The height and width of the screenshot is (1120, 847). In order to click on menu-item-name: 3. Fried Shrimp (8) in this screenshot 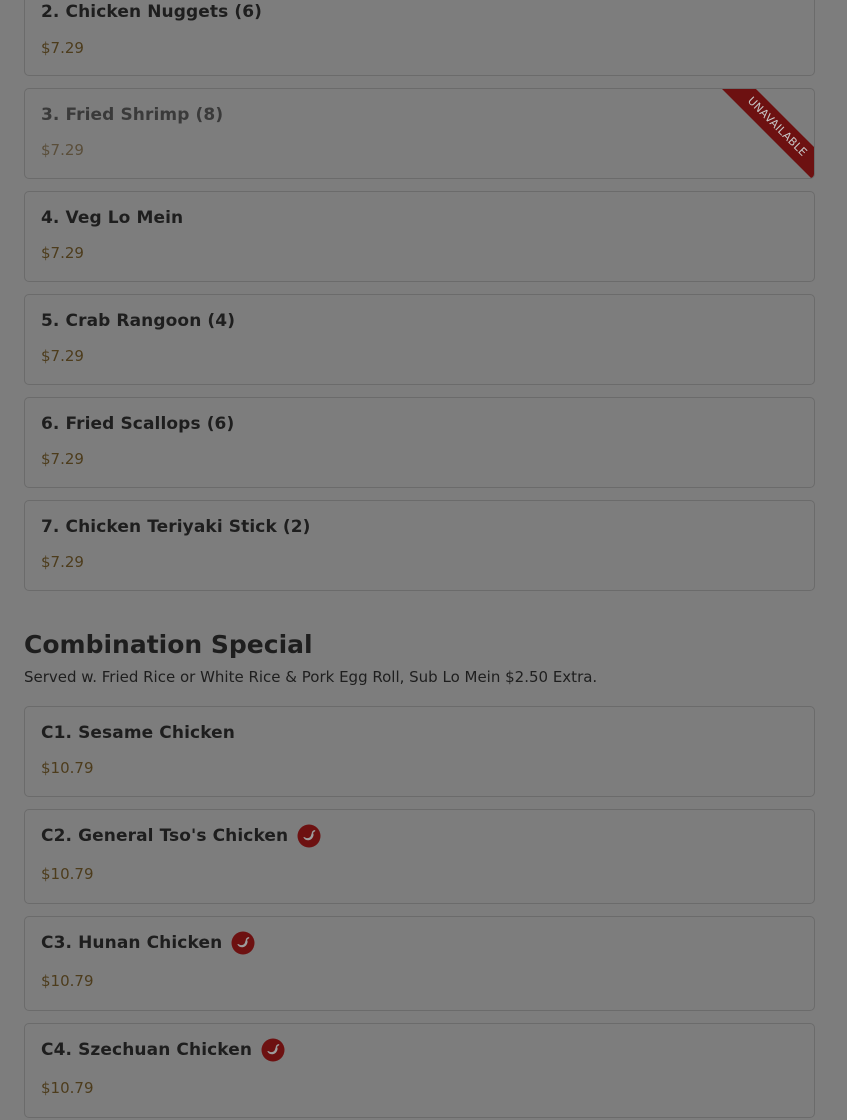, I will do `click(132, 115)`.